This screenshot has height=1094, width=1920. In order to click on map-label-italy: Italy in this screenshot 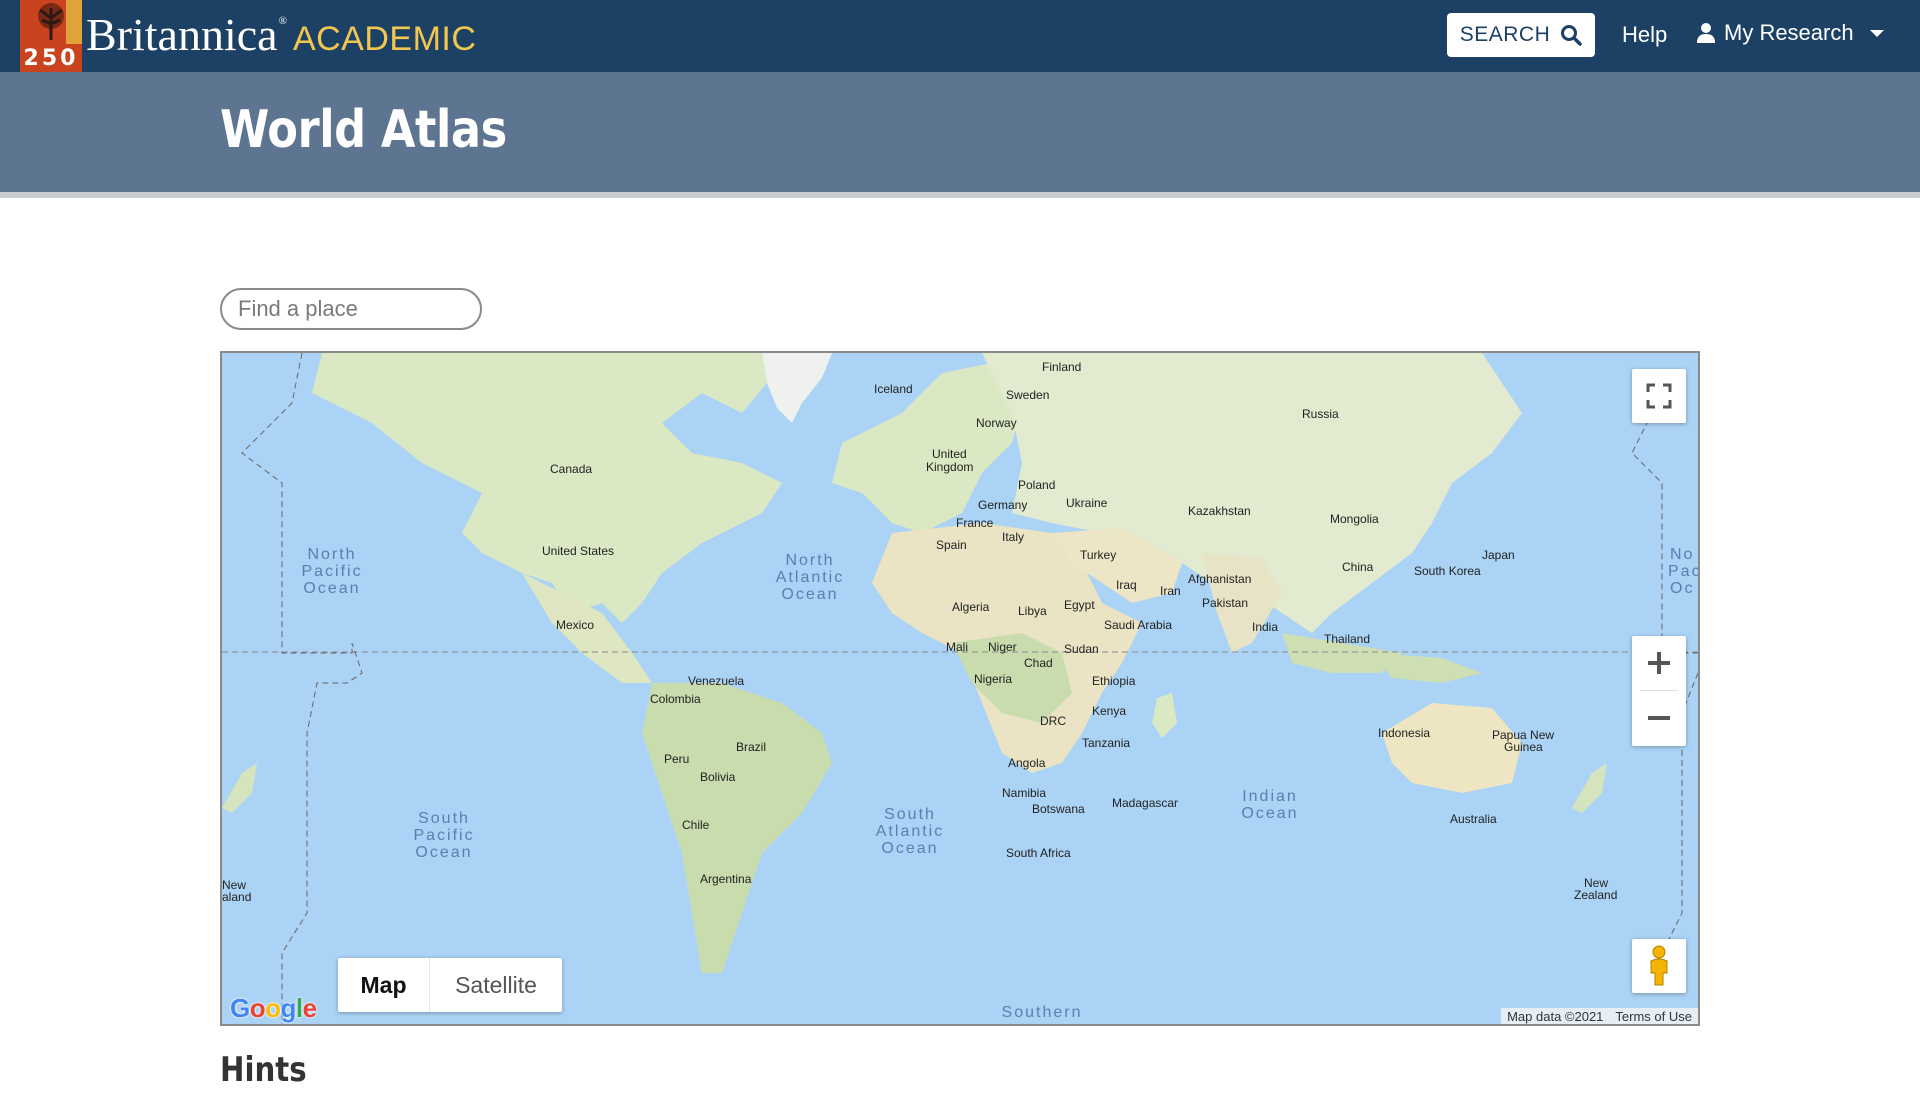, I will do `click(1013, 537)`.